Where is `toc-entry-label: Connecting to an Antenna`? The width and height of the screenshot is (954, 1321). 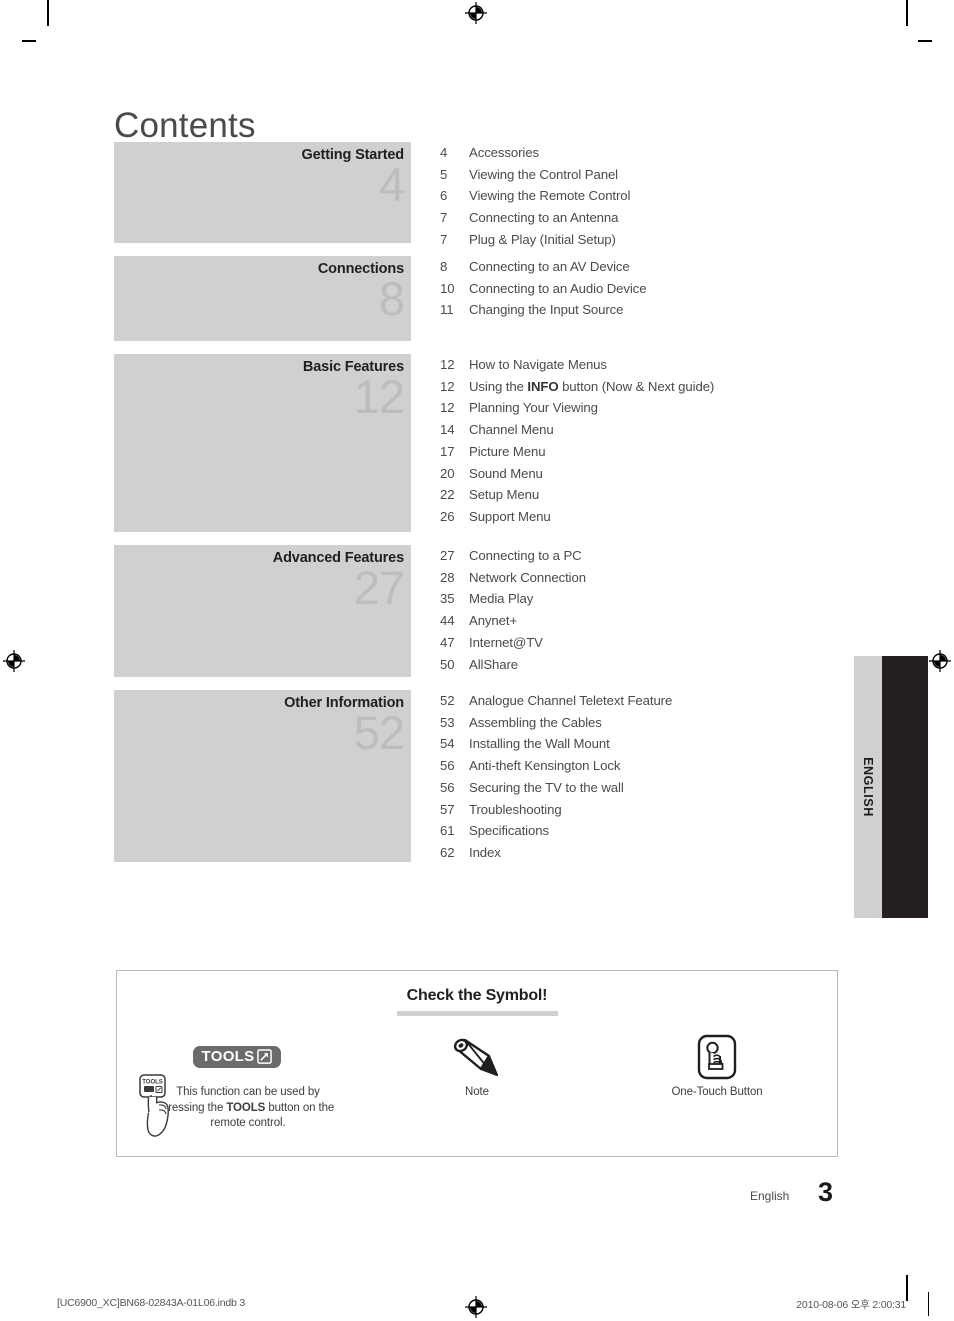 toc-entry-label: Connecting to an Antenna is located at coordinates (544, 218).